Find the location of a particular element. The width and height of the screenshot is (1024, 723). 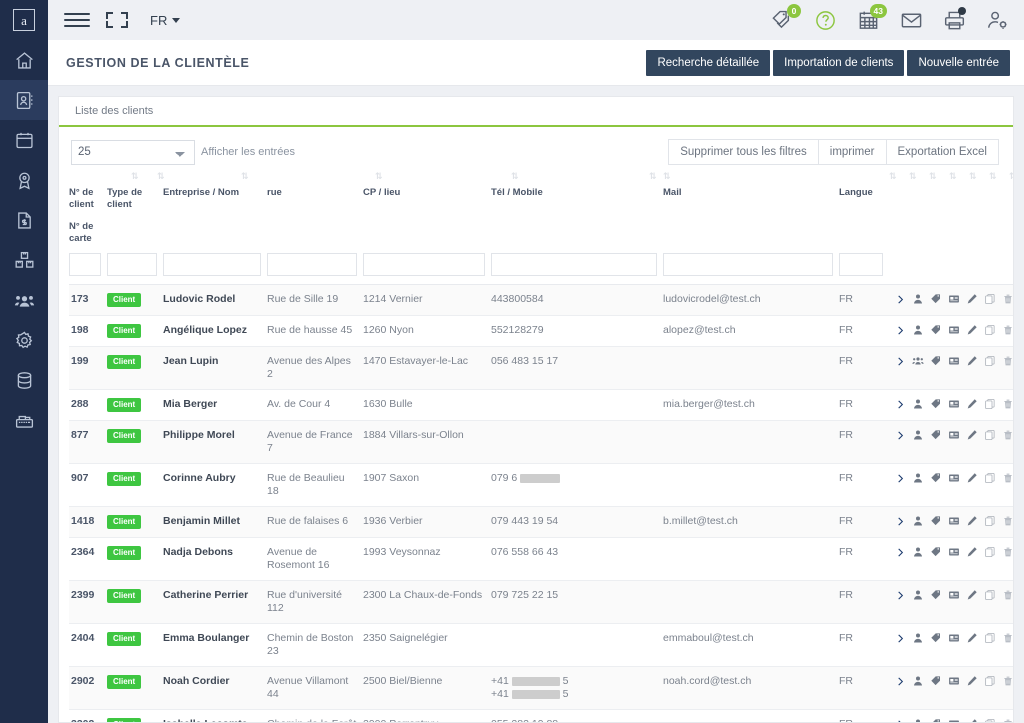

filter-input-mail is located at coordinates (748, 264).